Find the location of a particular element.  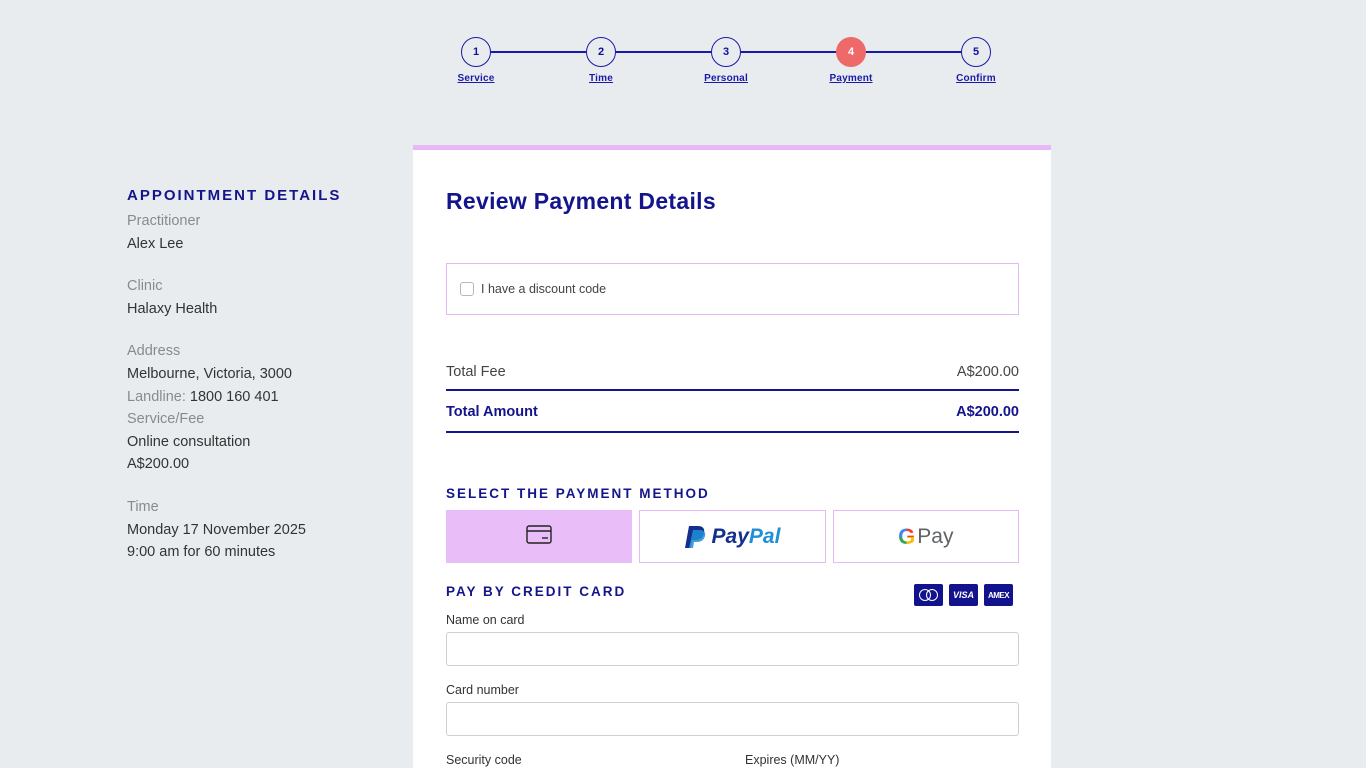

expiry-label: Expires (MM/YY) is located at coordinates (792, 760).